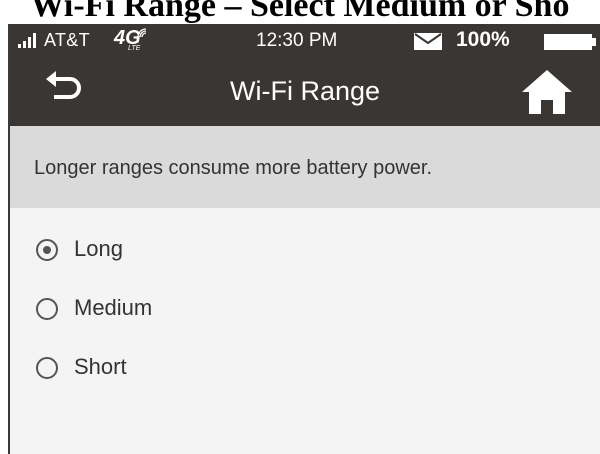 Image resolution: width=600 pixels, height=454 pixels. Describe the element at coordinates (47, 309) in the screenshot. I see `radio-button-medium` at that location.